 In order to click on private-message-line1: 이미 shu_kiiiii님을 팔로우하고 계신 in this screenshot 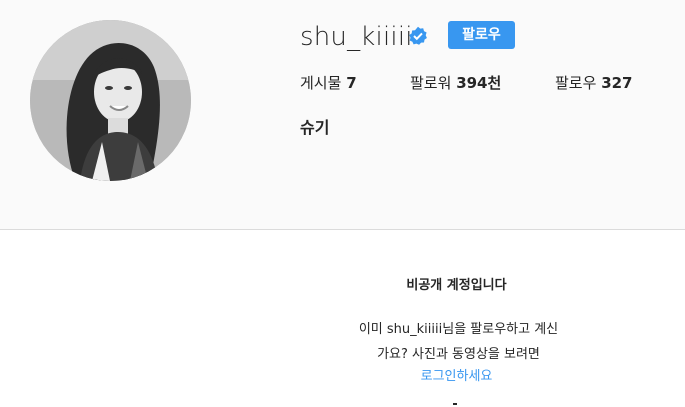, I will do `click(458, 329)`.